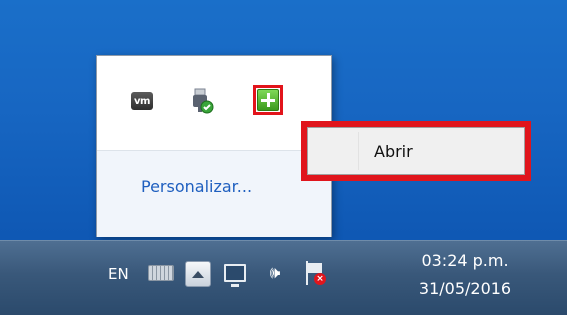 This screenshot has height=315, width=567. Describe the element at coordinates (393, 151) in the screenshot. I see `menu-item-label: Abrir` at that location.